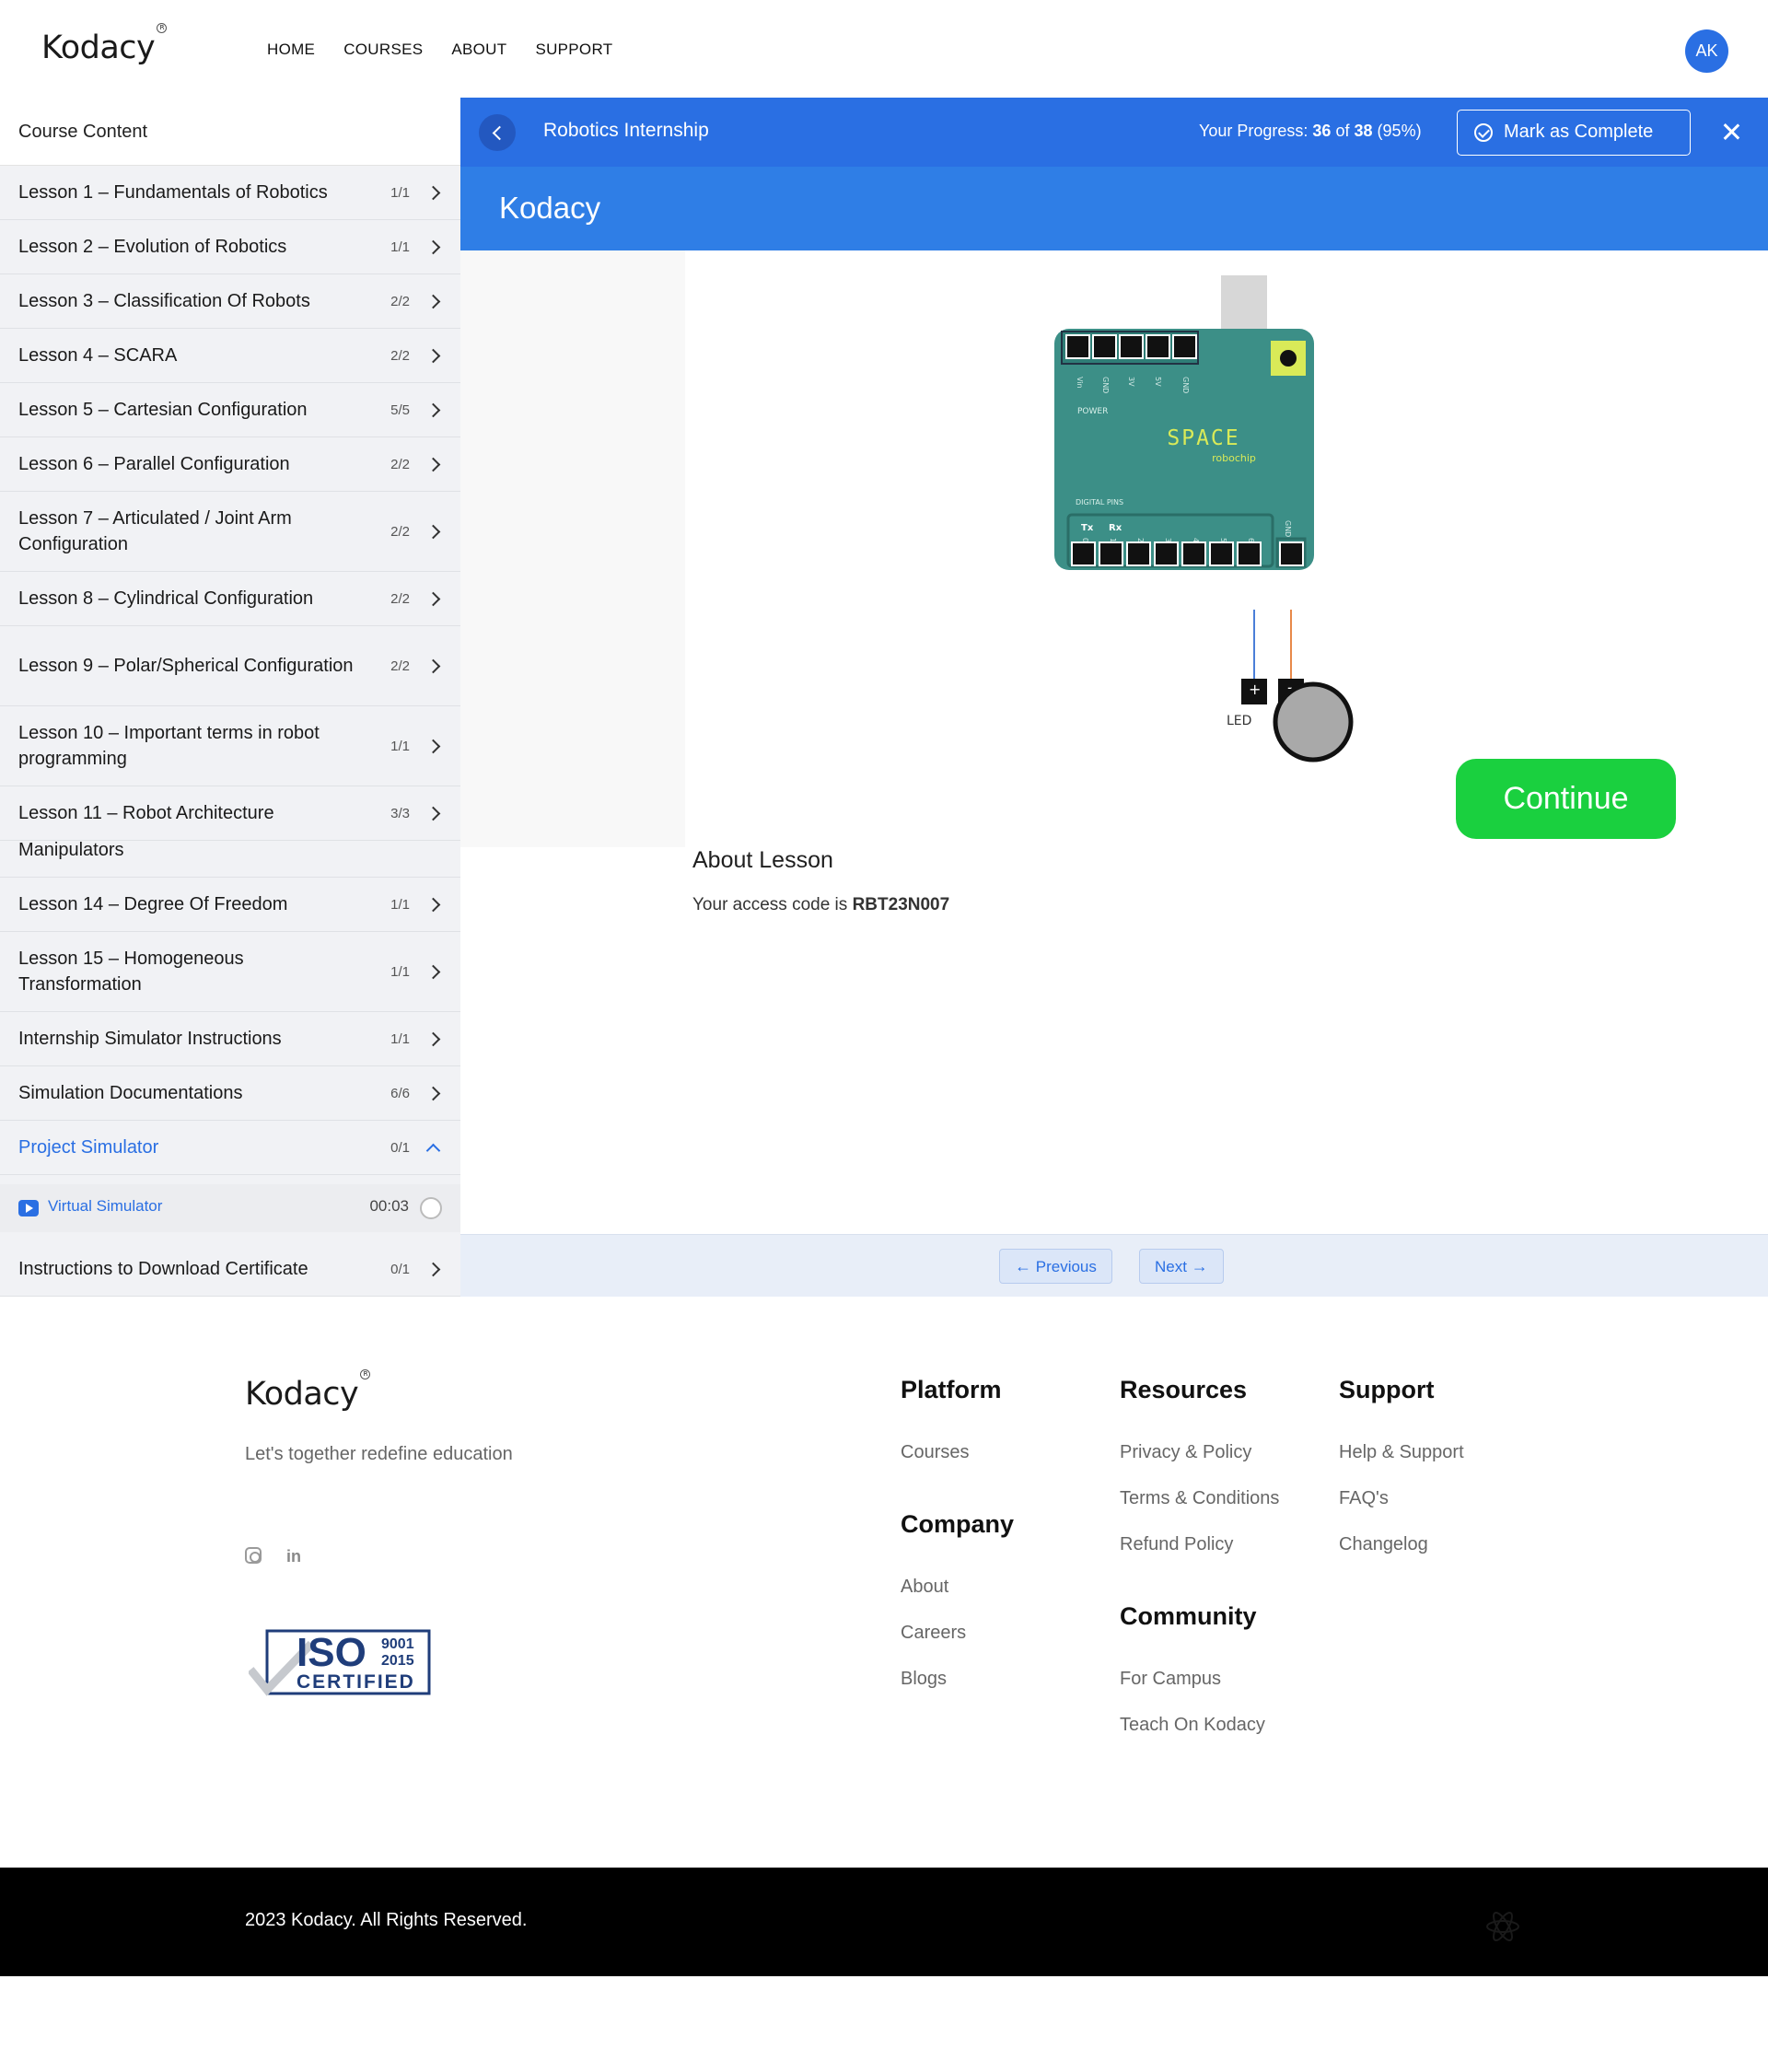  Describe the element at coordinates (1363, 131) in the screenshot. I see `progress-total: 38` at that location.